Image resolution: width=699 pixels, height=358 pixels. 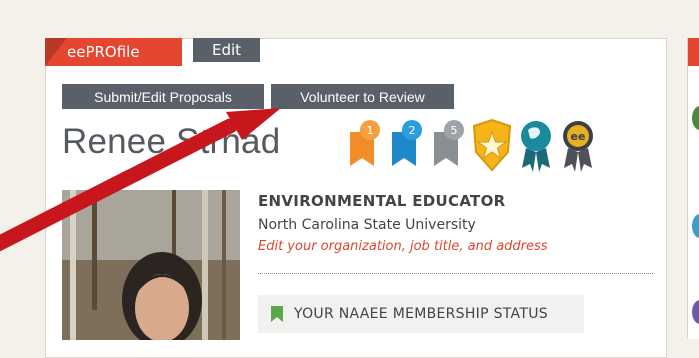 I want to click on gold-shield-star-icon, so click(x=492, y=145).